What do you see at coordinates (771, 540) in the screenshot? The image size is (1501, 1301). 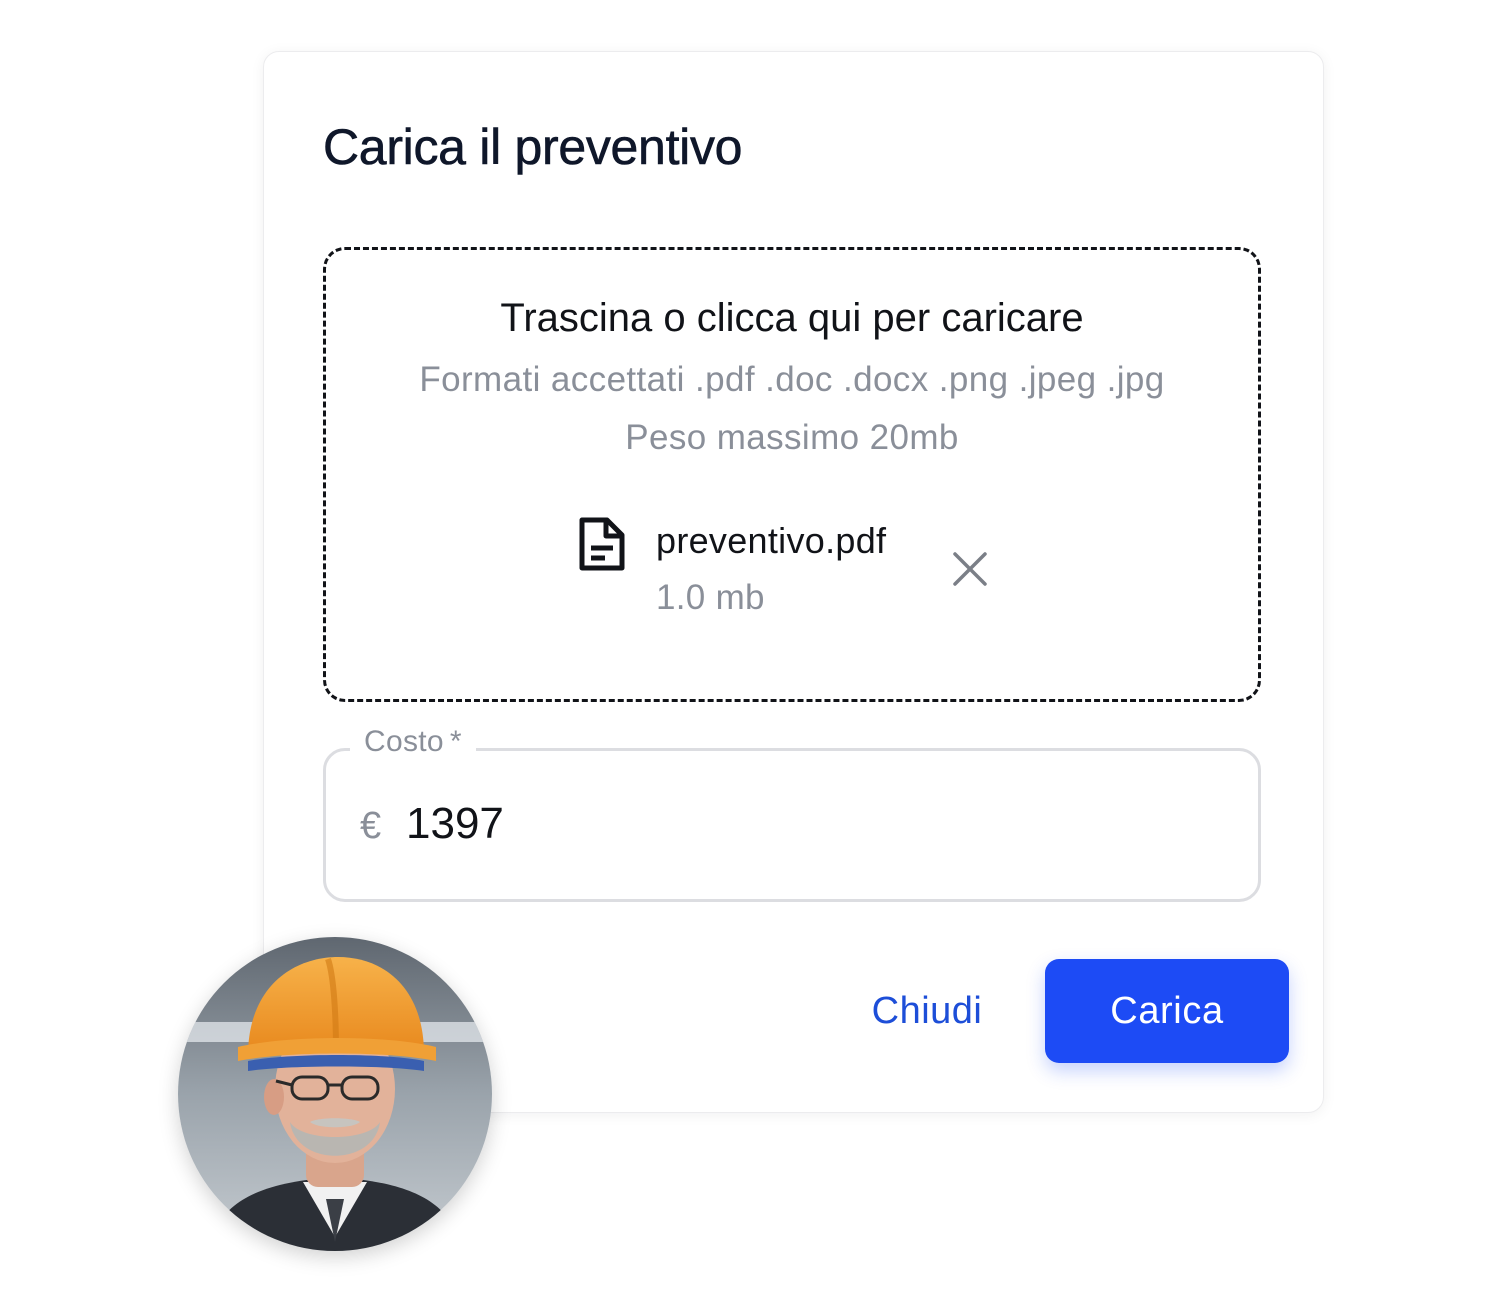 I see `uploaded-file-name: preventivo.pdf` at bounding box center [771, 540].